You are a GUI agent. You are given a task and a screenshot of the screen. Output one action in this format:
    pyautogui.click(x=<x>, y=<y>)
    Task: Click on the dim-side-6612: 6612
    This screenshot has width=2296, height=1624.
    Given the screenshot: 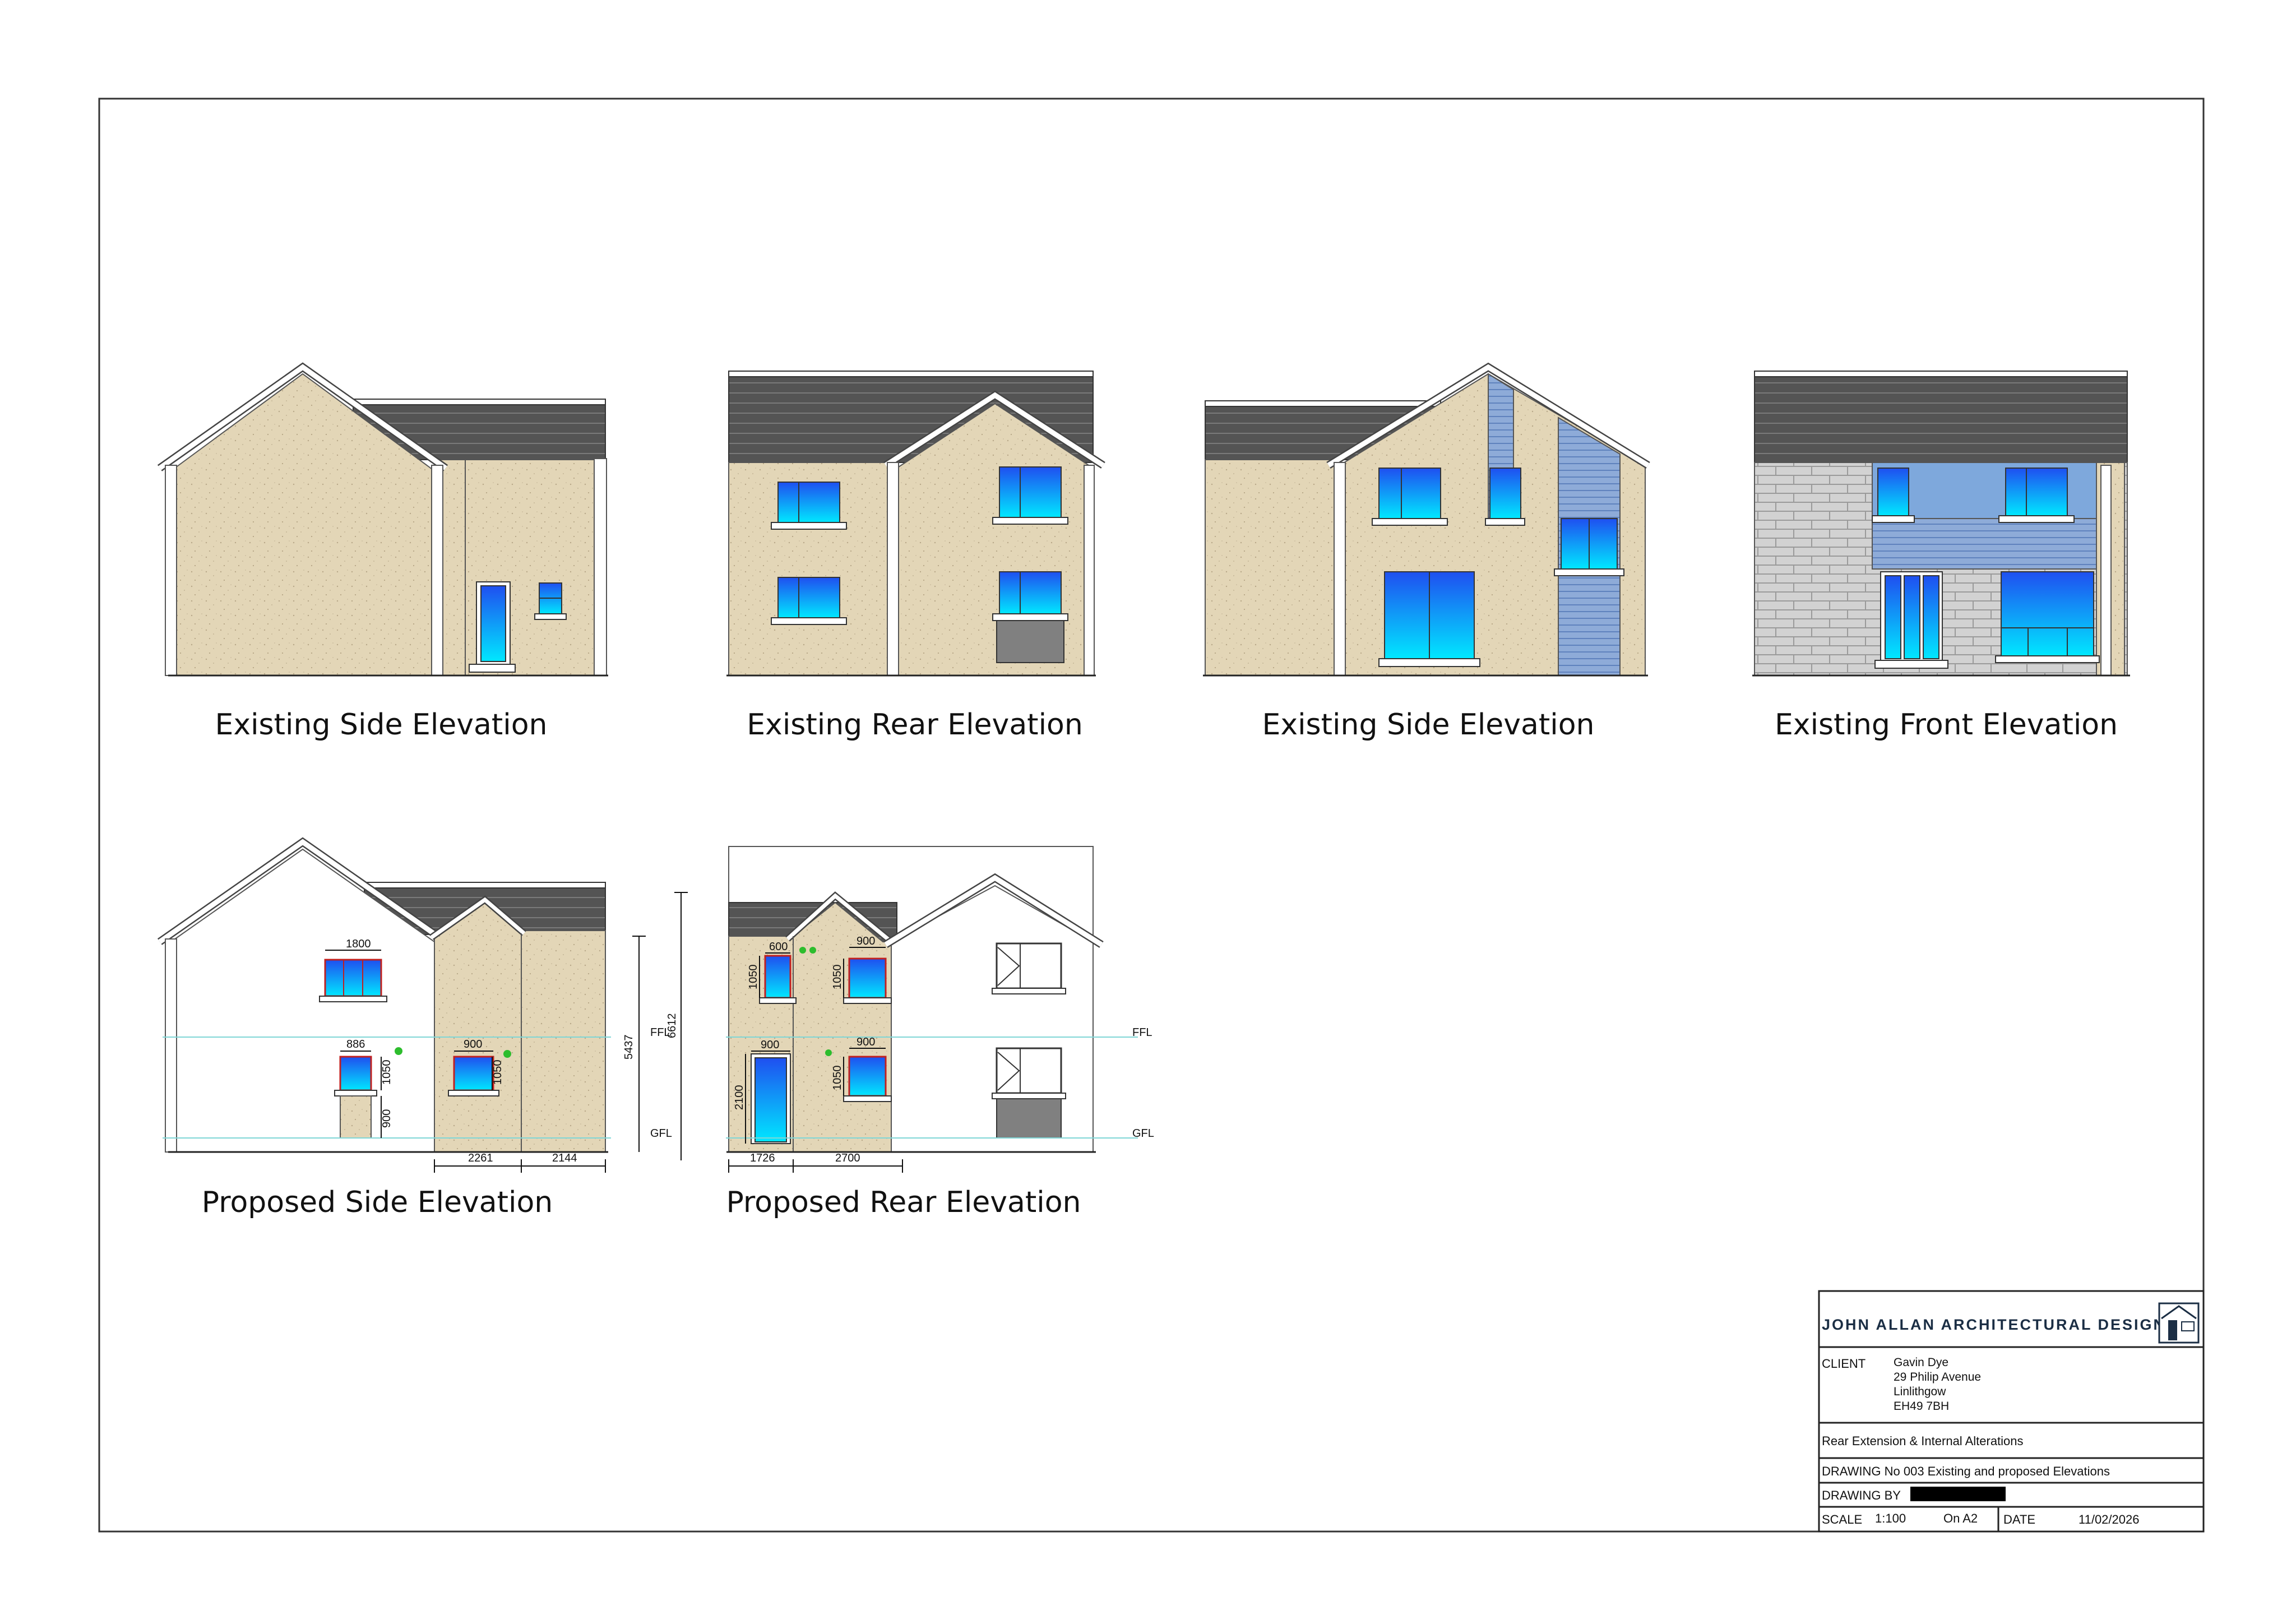 What is the action you would take?
    pyautogui.click(x=672, y=1026)
    